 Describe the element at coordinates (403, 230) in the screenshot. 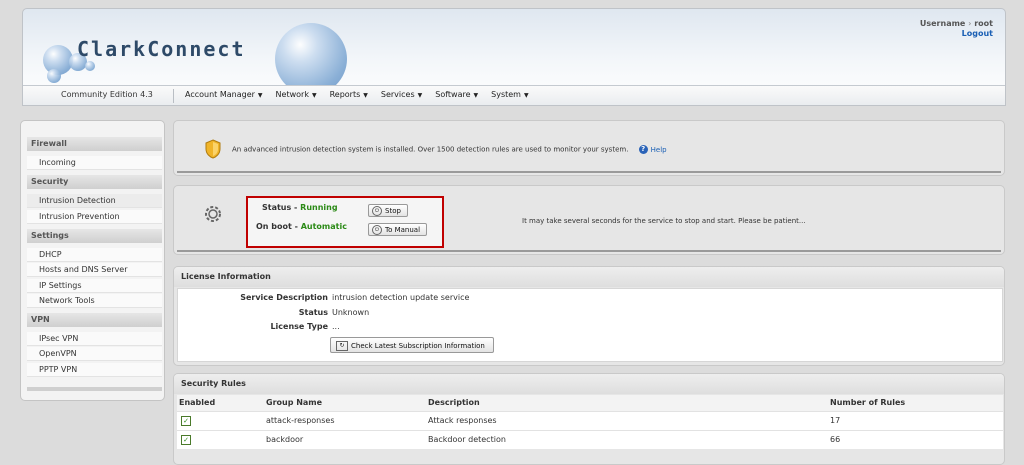

I see `to-manual-button-label: To Manual` at that location.